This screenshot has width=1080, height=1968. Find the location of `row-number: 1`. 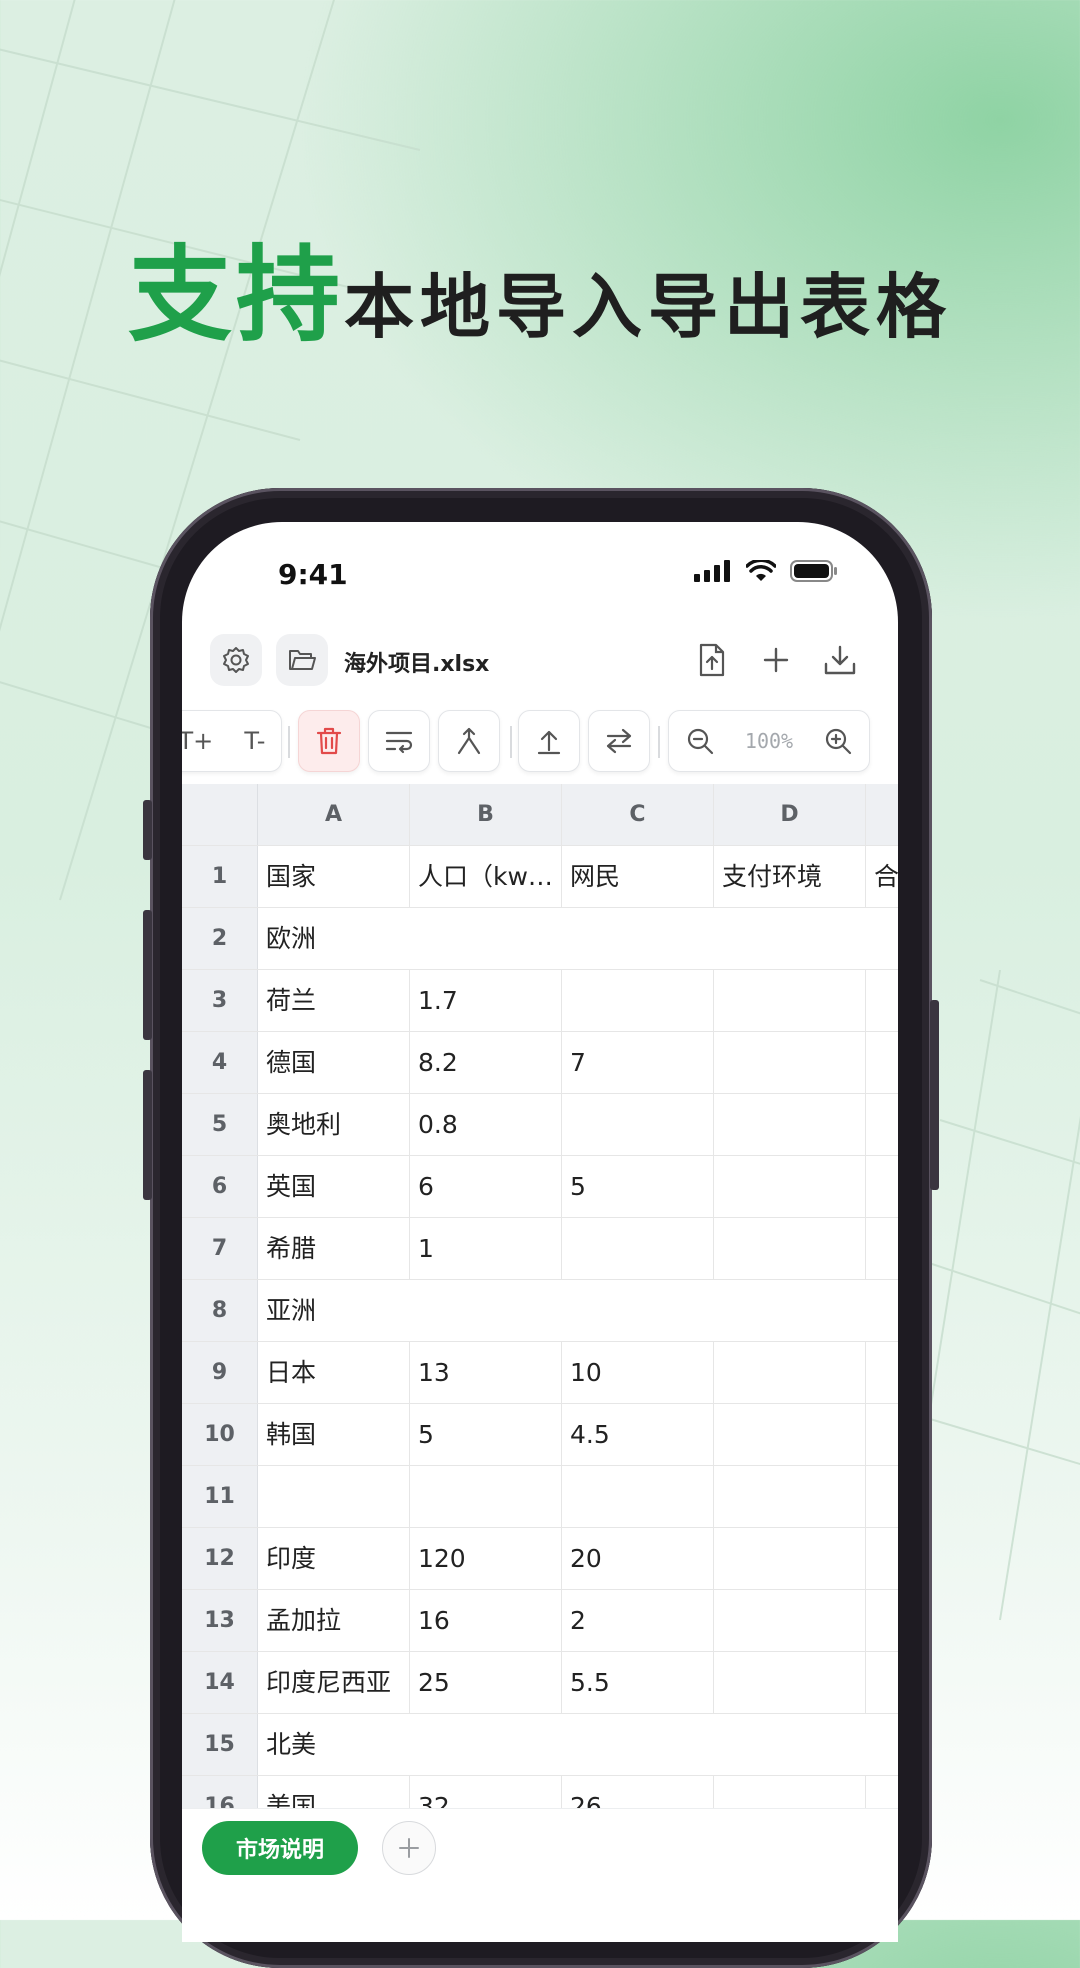

row-number: 1 is located at coordinates (220, 876).